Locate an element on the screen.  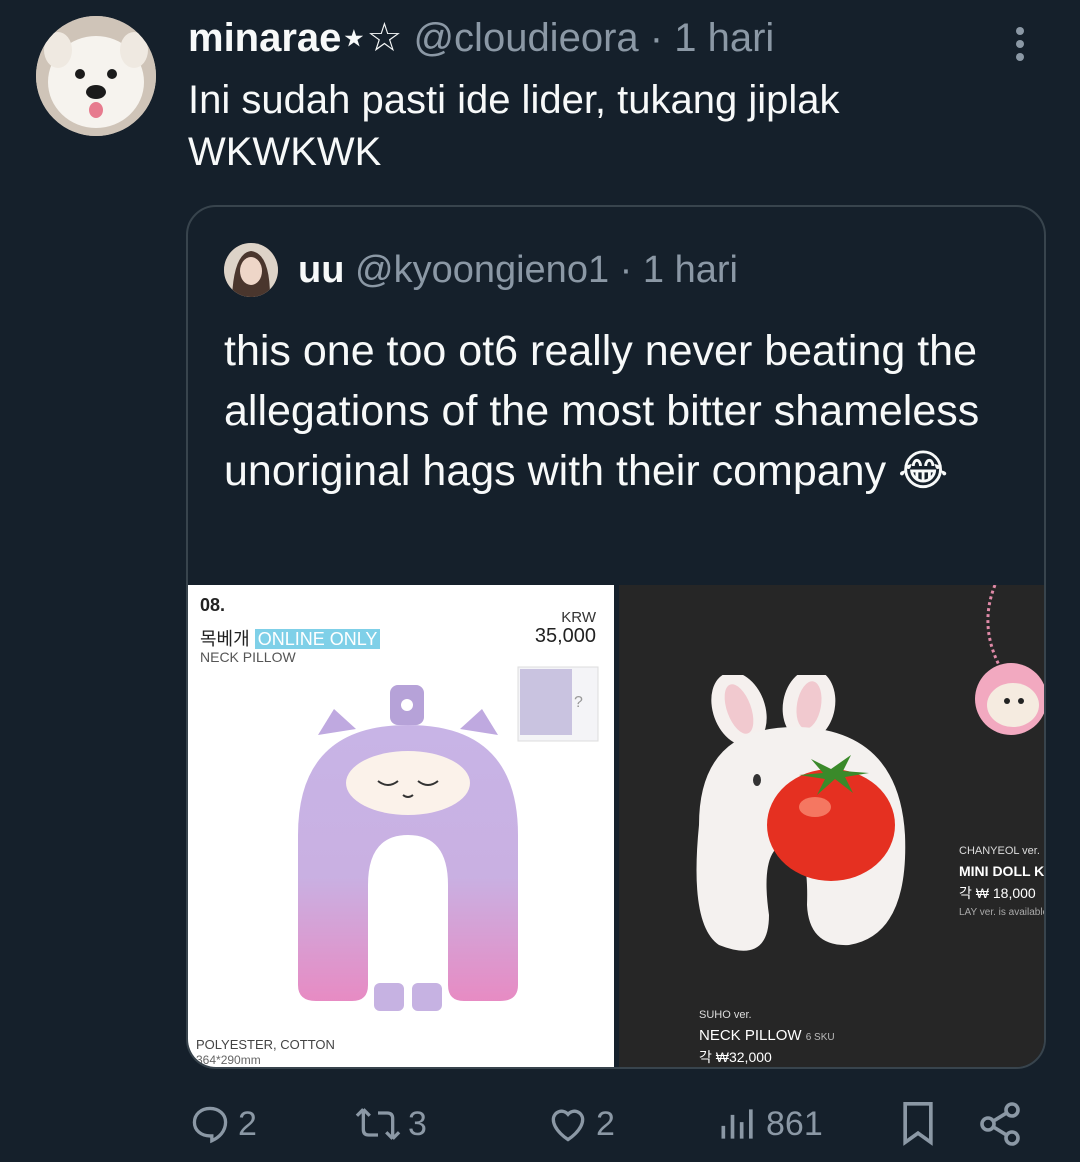
online-only-badge: ONLINE ONLY is located at coordinates (317, 639).